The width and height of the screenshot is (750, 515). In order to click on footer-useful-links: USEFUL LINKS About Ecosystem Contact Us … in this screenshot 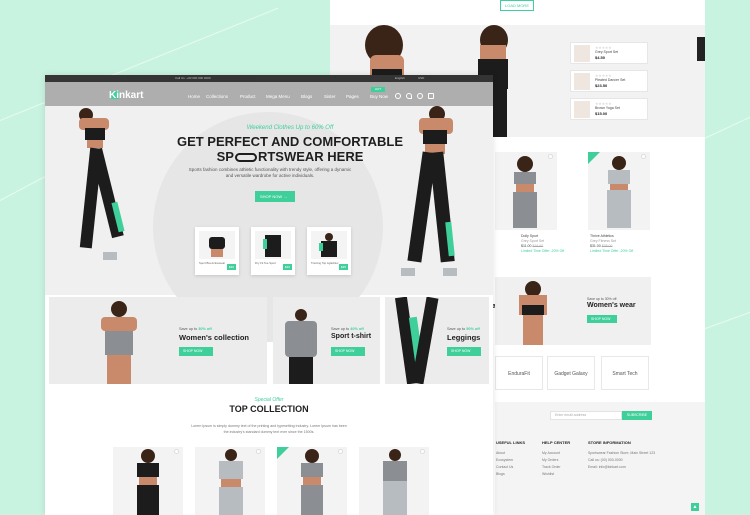, I will do `click(511, 459)`.